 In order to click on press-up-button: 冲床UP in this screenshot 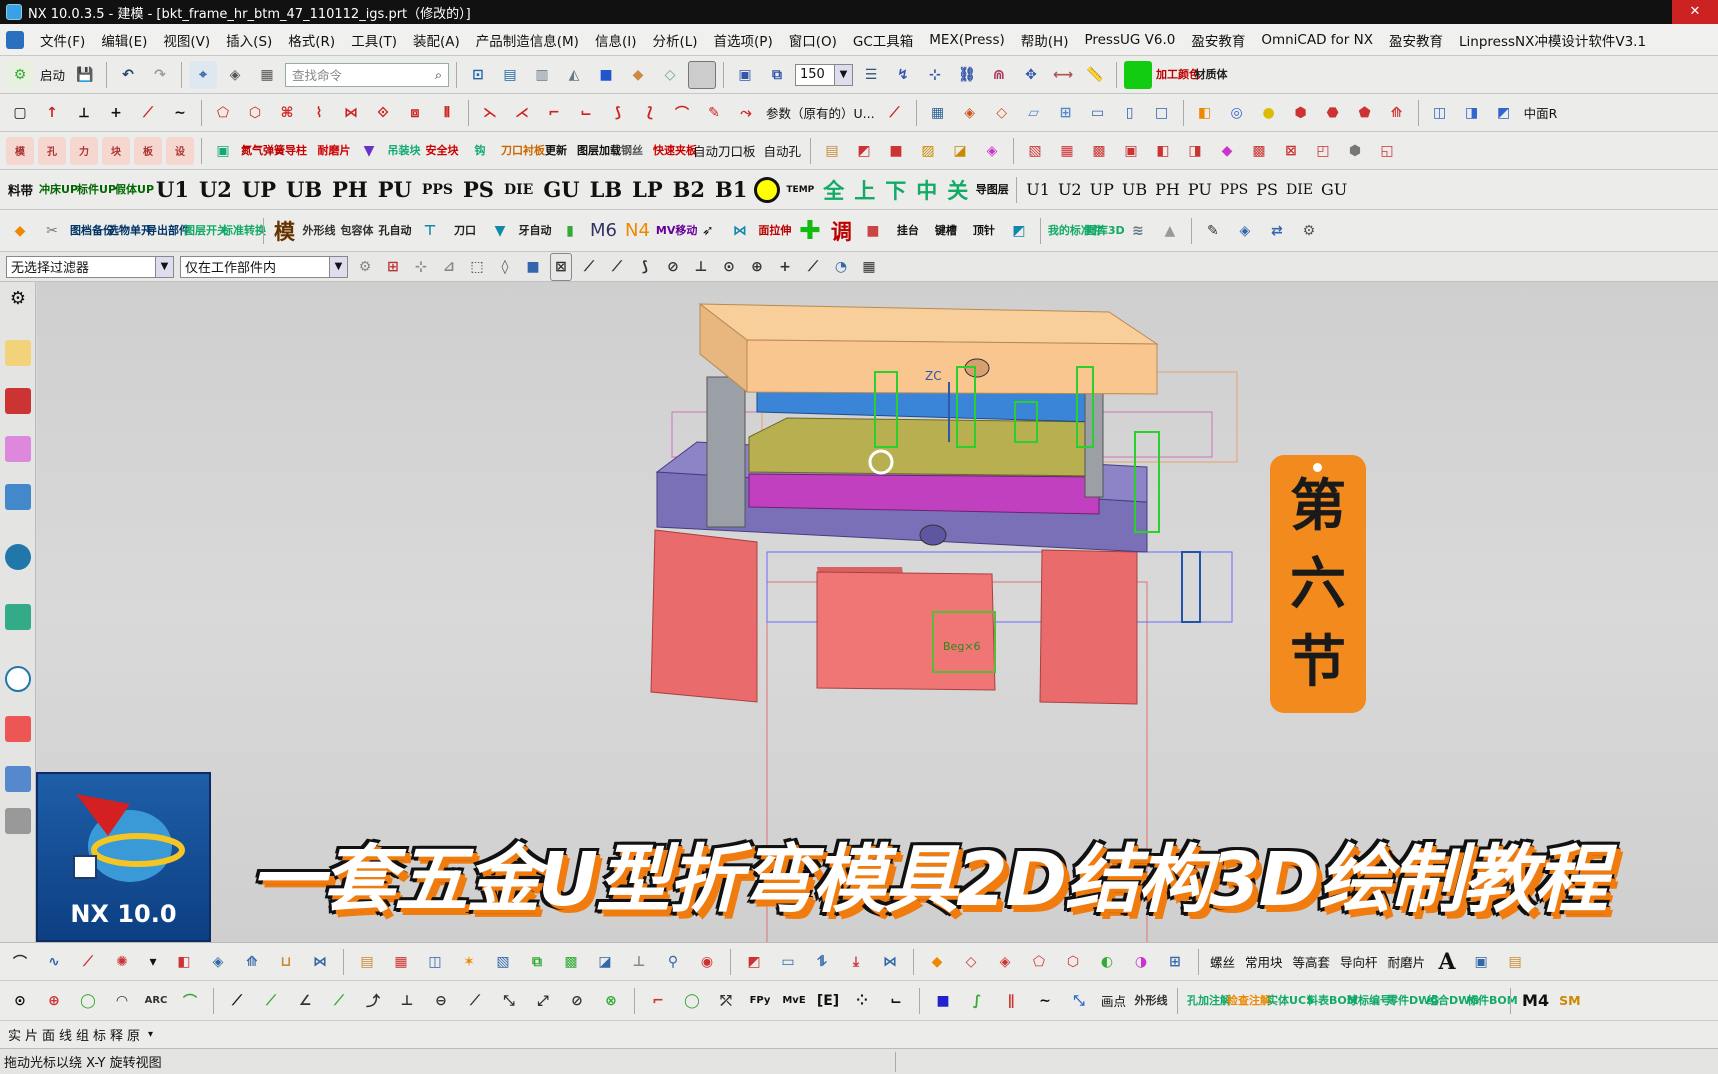, I will do `click(58, 189)`.